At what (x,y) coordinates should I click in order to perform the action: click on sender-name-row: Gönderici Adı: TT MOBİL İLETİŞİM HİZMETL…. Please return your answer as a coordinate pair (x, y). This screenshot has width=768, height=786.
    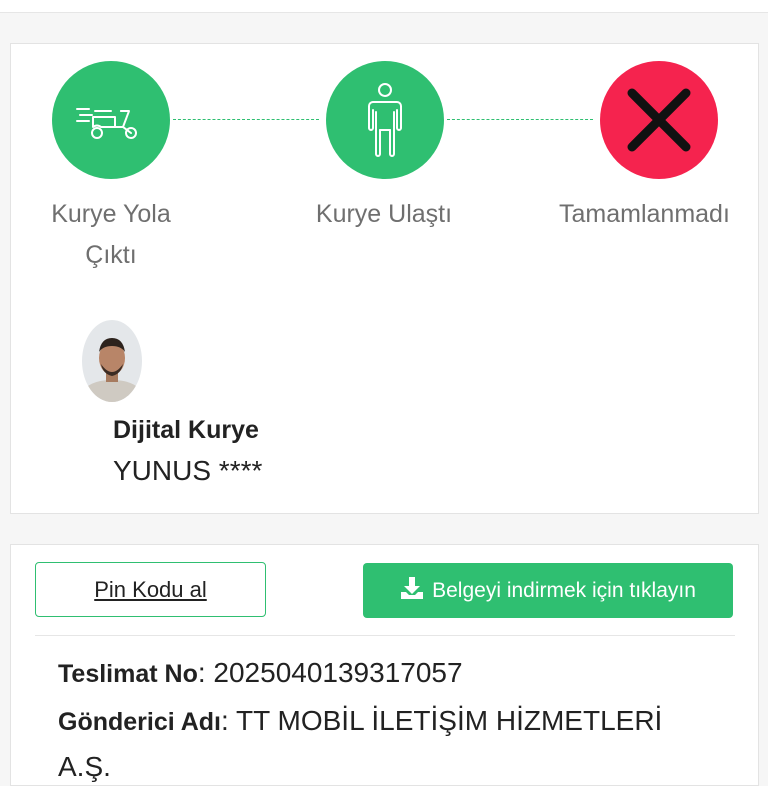
    Looking at the image, I should click on (360, 720).